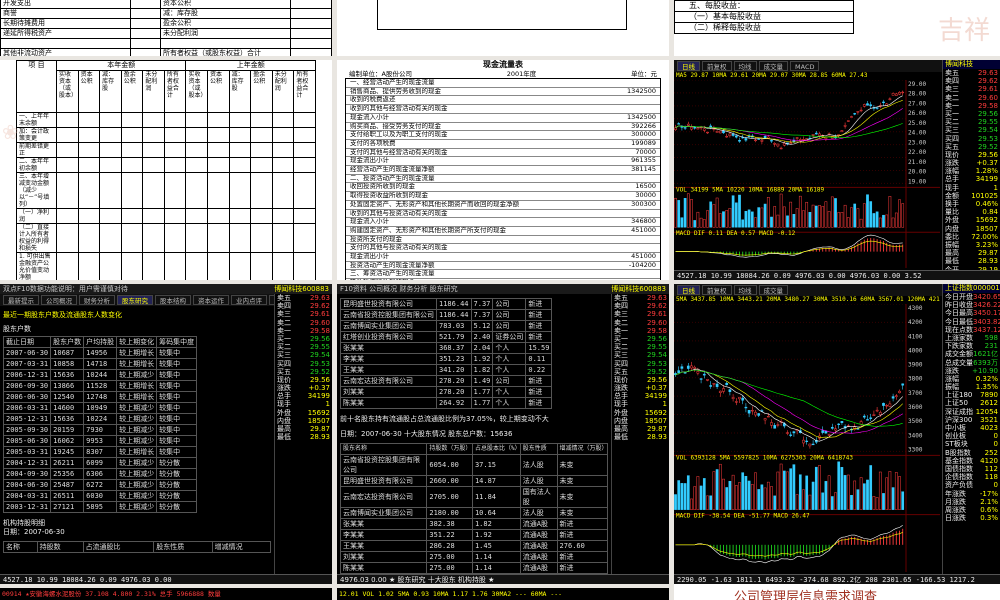 This screenshot has height=600, width=1000. I want to click on sh-cell: 19245, so click(67, 452).